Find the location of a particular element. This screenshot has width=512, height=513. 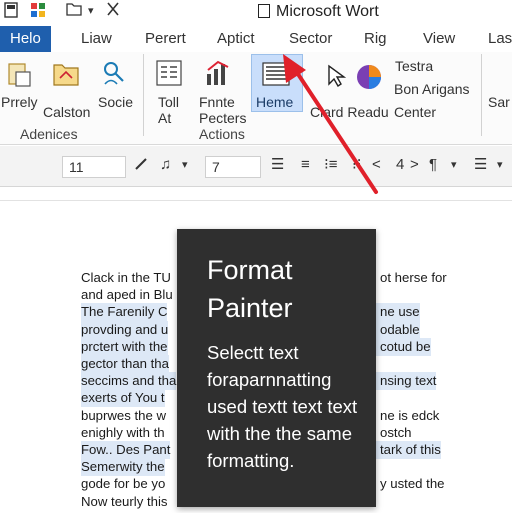

menu-lines-icon: ☰ is located at coordinates (480, 165).